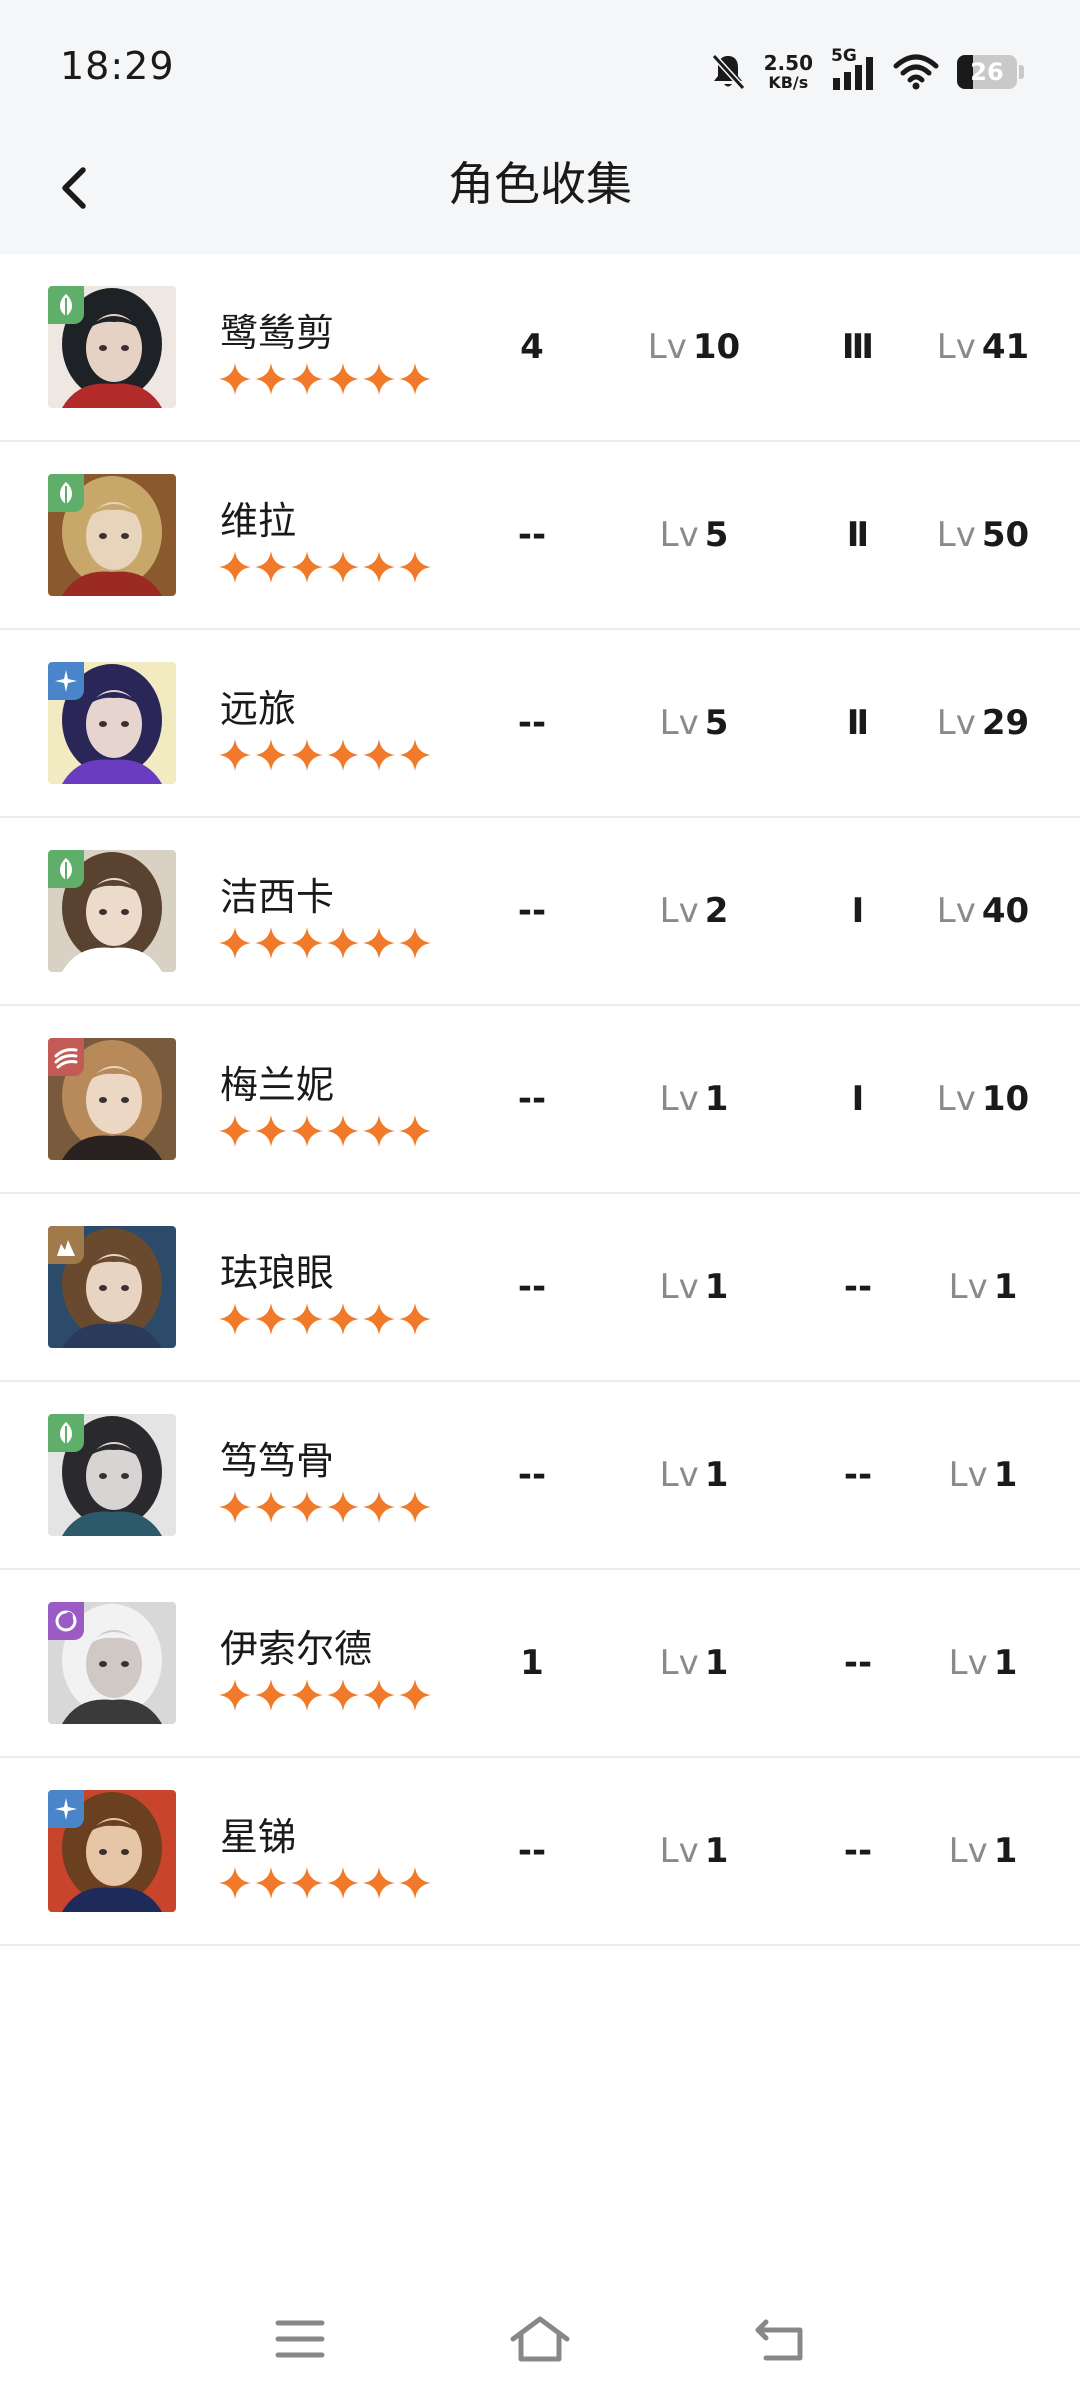 This screenshot has width=1080, height=2400. I want to click on return-icon, so click(779, 2340).